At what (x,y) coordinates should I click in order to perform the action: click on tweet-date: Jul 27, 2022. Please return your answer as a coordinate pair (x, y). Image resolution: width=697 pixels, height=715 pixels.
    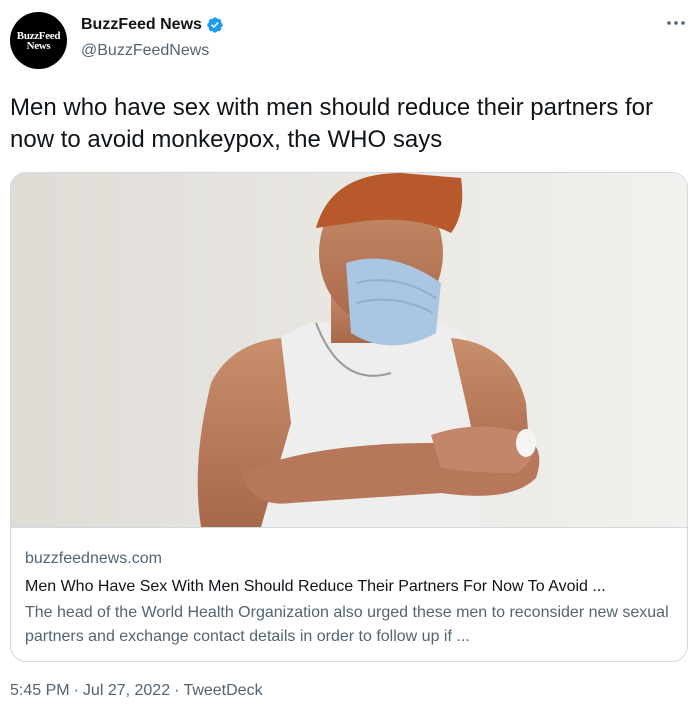
    Looking at the image, I should click on (126, 691).